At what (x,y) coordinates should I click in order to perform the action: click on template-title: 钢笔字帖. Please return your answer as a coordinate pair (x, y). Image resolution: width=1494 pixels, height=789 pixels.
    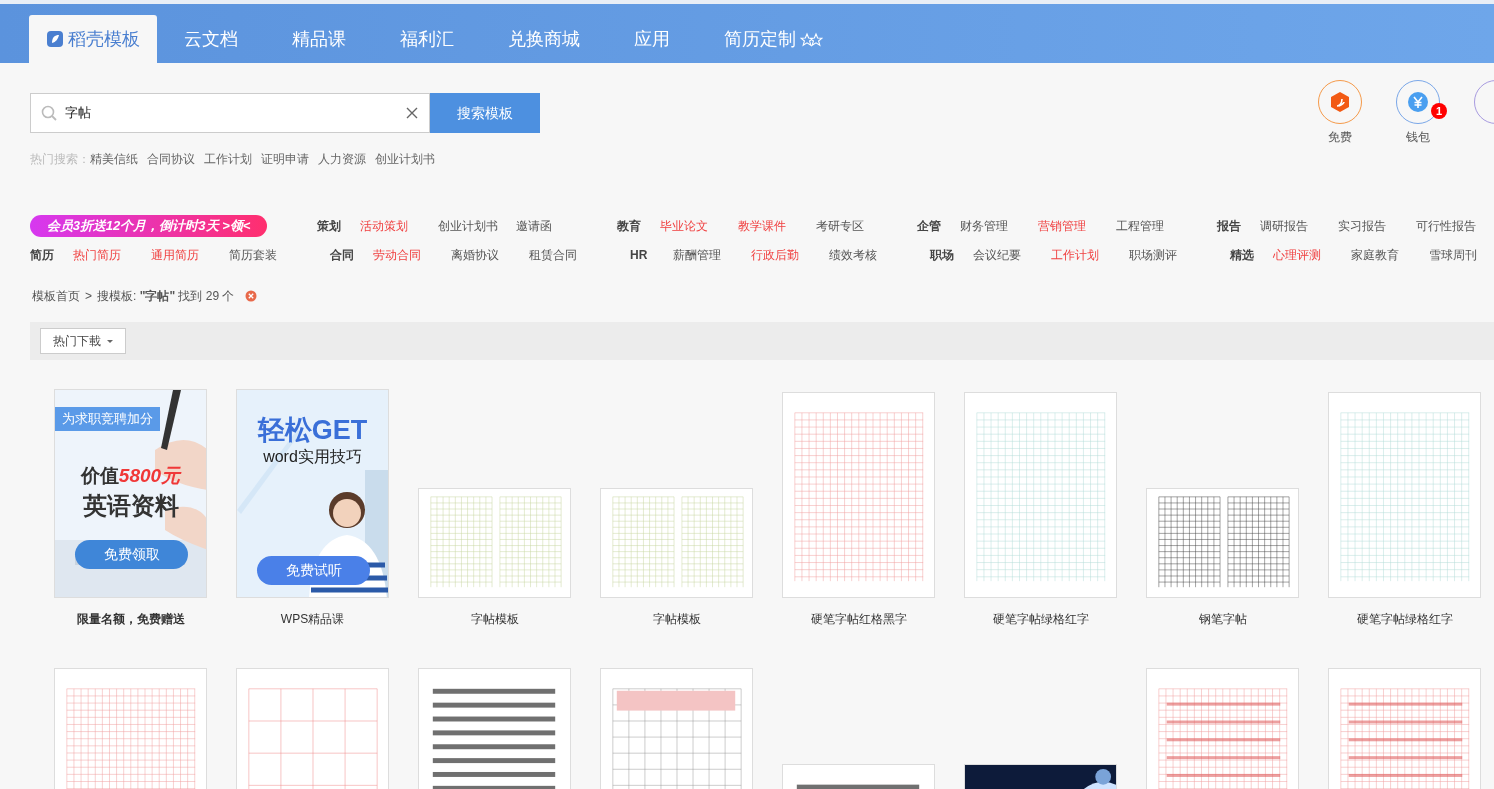
    Looking at the image, I should click on (1222, 619).